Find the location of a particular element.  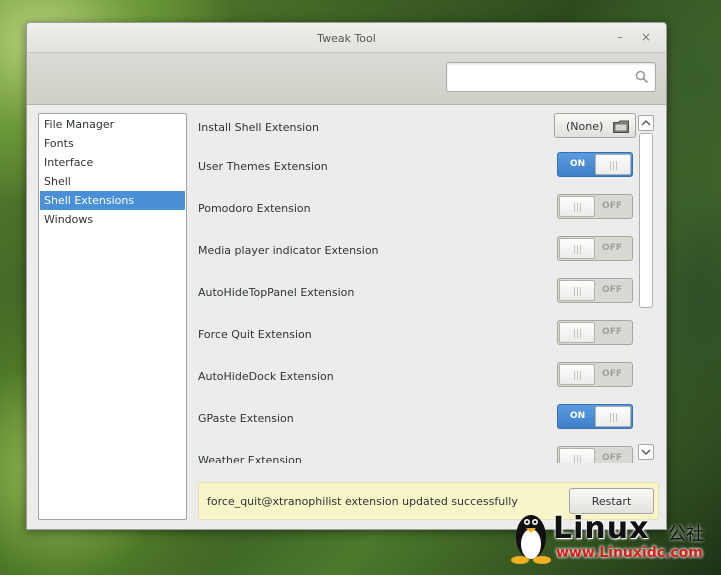

extension-label: AutoHideTopPanel Extension is located at coordinates (276, 292).